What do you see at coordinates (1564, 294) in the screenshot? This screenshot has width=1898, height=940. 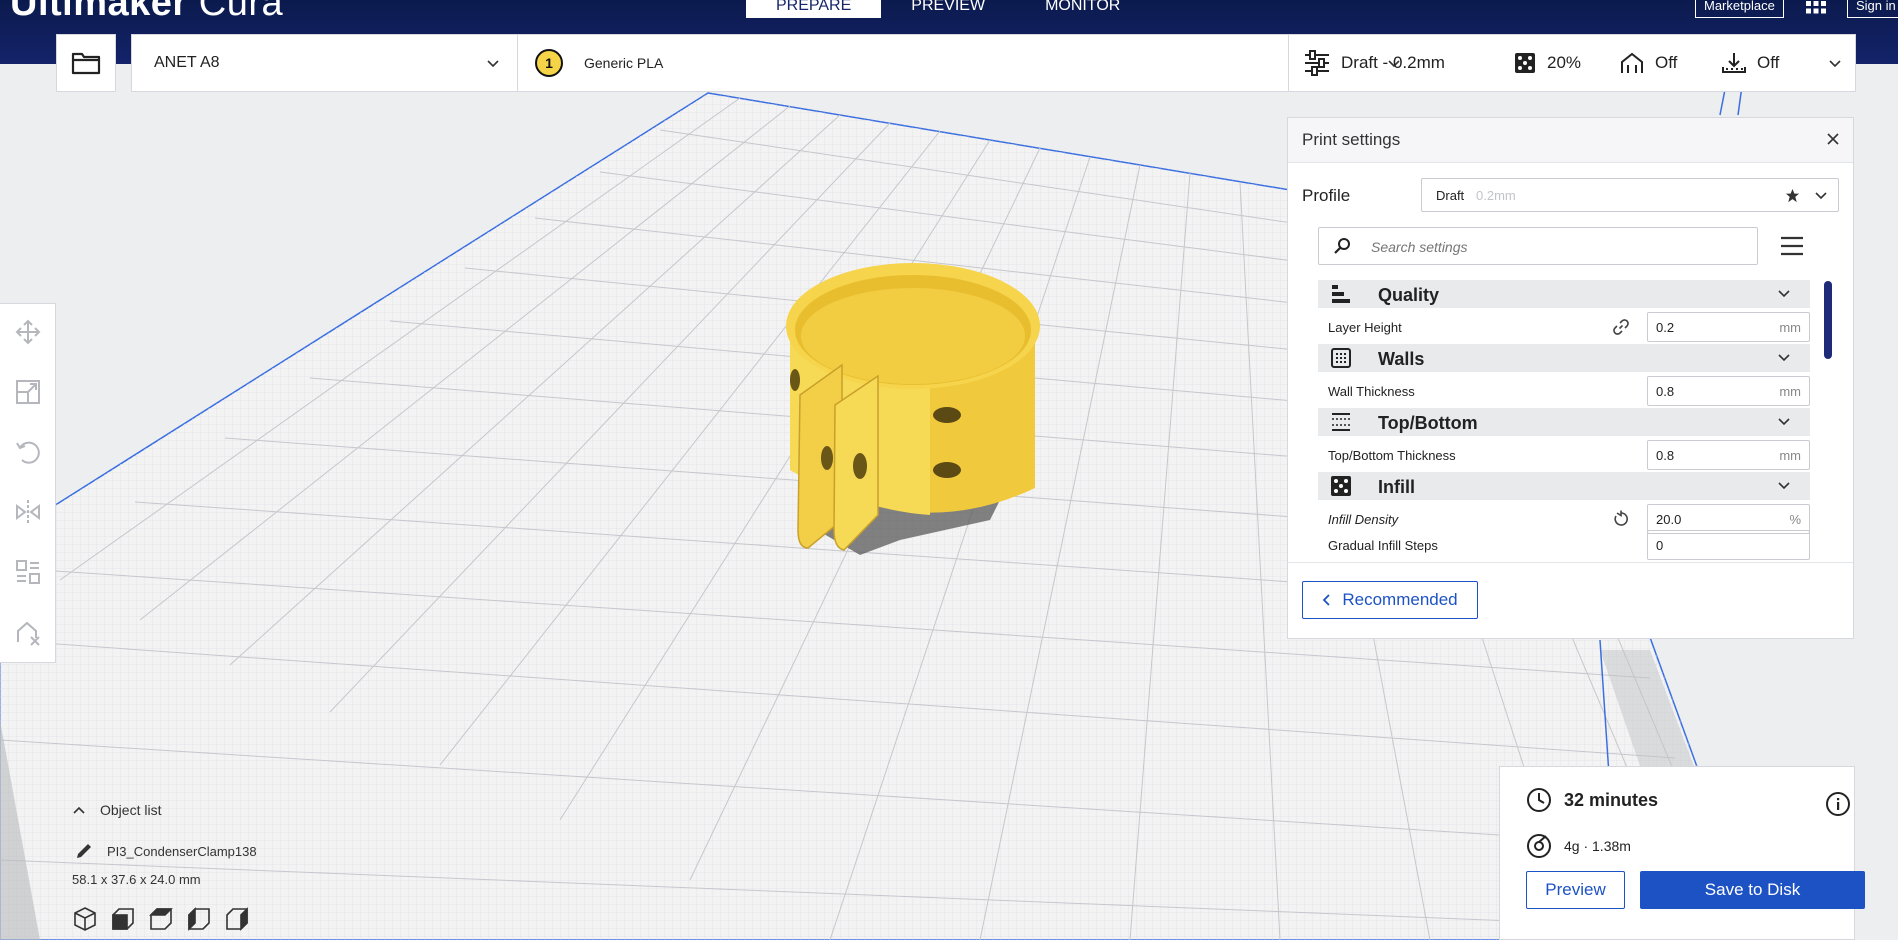 I see `category-quality: Quality` at bounding box center [1564, 294].